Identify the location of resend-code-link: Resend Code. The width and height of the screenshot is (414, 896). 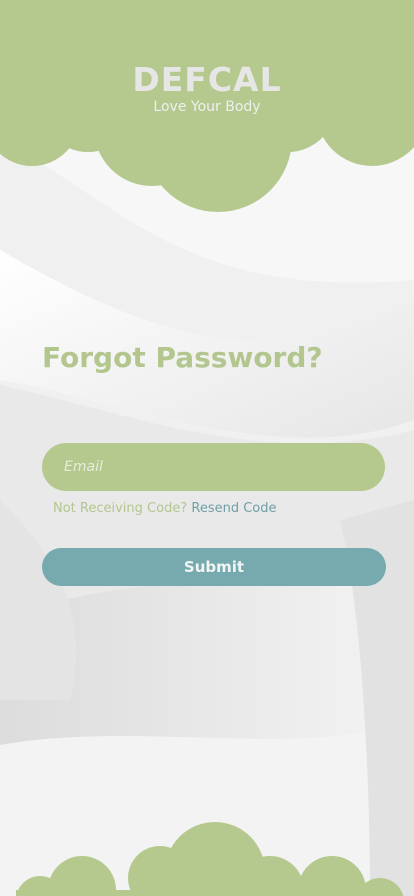
(233, 508).